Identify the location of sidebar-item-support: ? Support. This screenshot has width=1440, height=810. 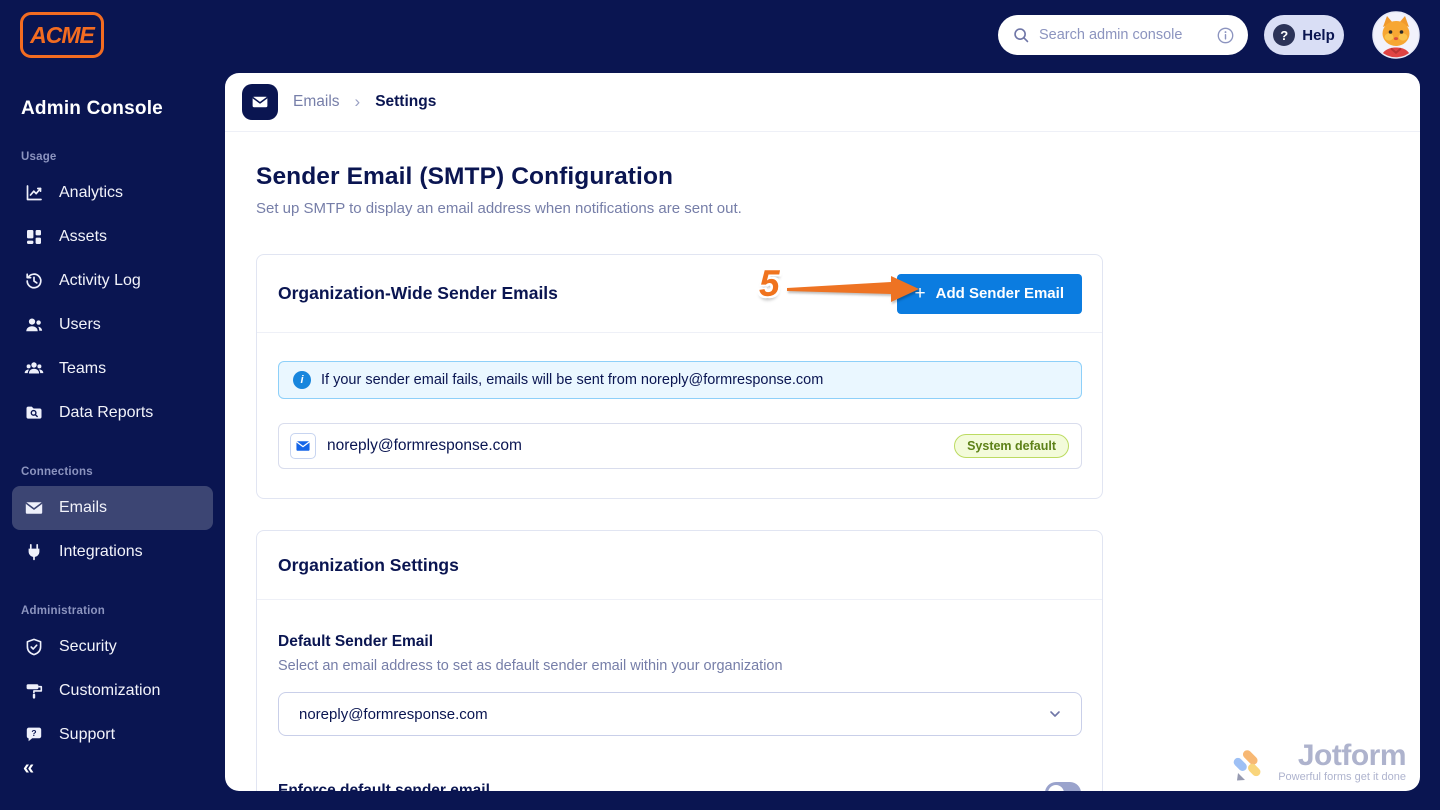
(112, 735).